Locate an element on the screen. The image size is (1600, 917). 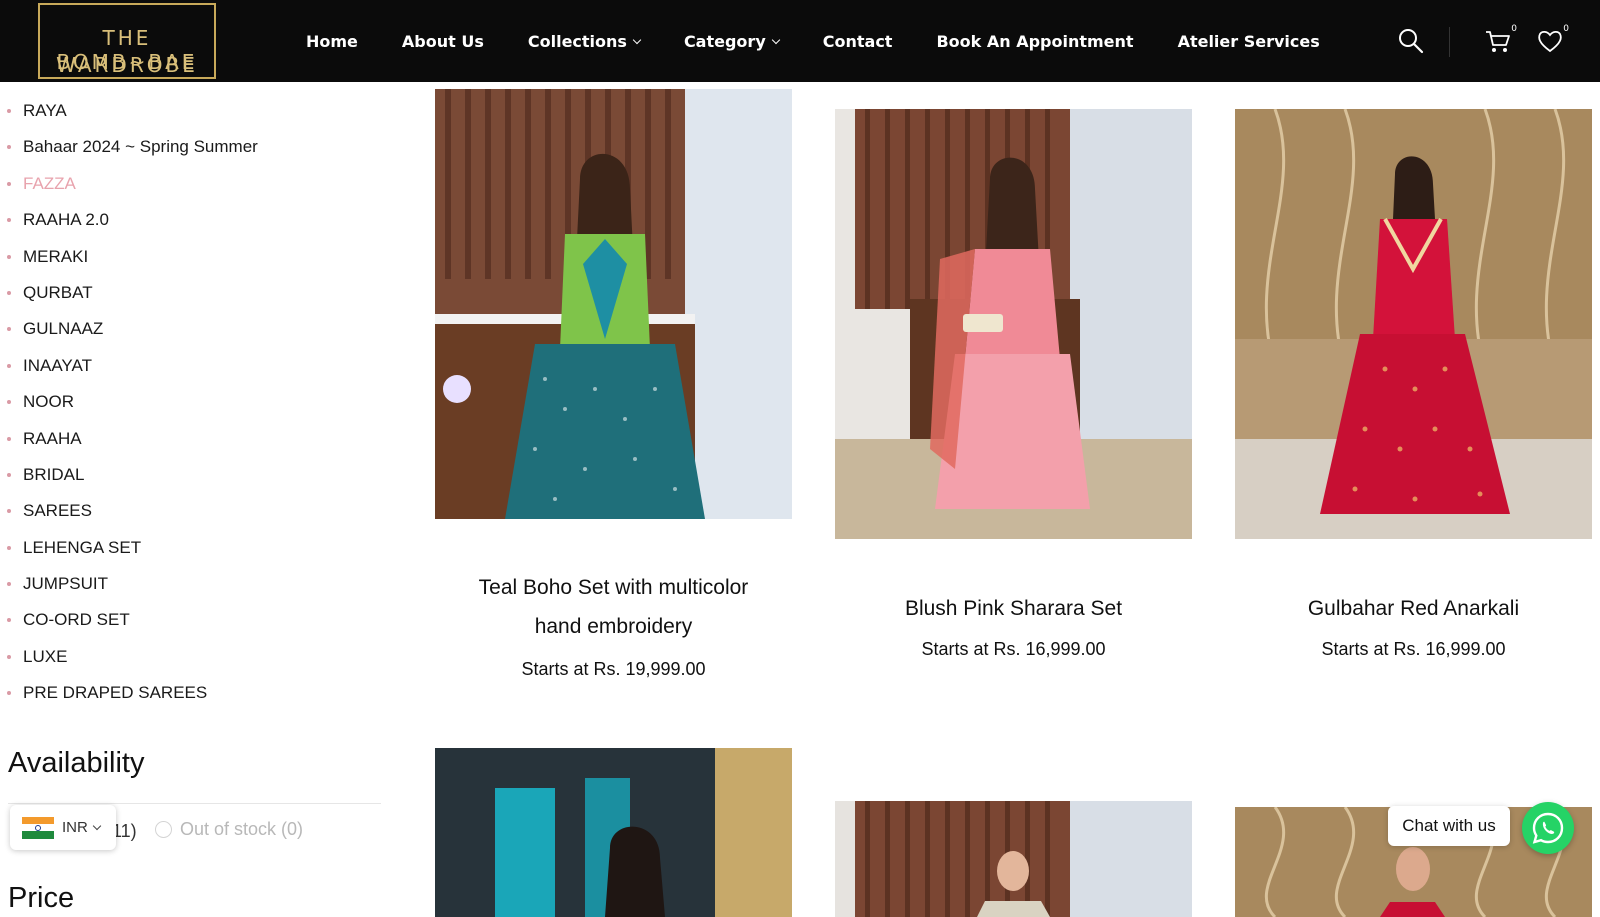
sidebar-category-item: RAYA is located at coordinates (129, 116).